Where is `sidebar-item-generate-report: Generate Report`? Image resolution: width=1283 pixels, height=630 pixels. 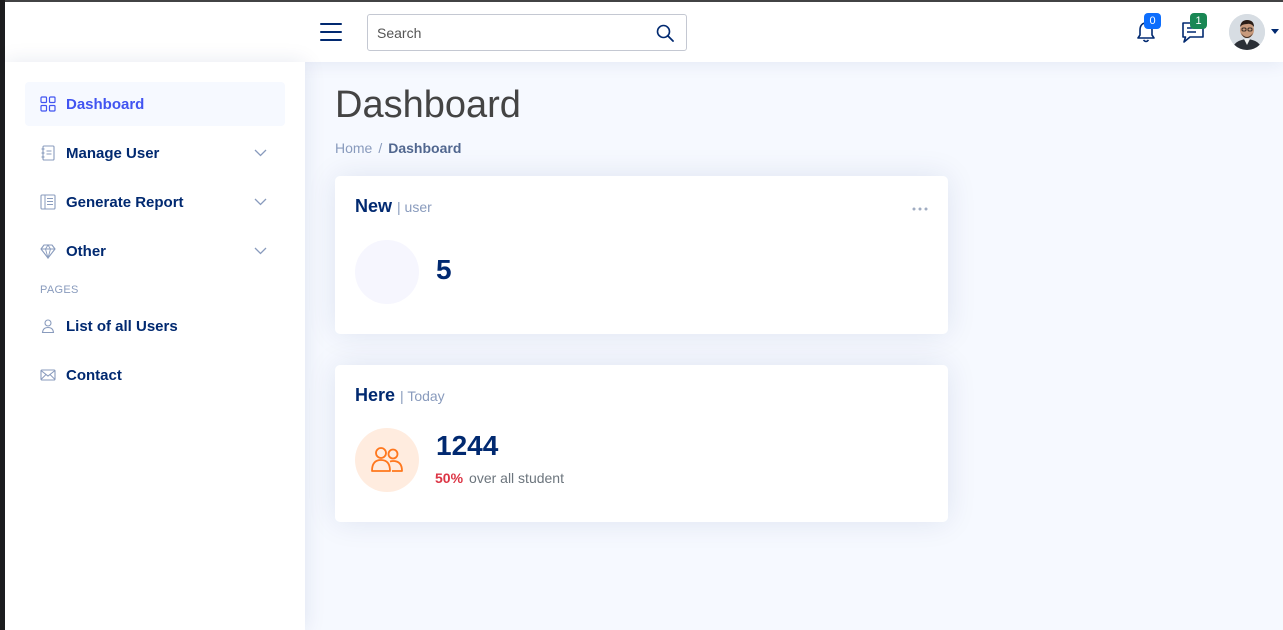 sidebar-item-generate-report: Generate Report is located at coordinates (155, 202).